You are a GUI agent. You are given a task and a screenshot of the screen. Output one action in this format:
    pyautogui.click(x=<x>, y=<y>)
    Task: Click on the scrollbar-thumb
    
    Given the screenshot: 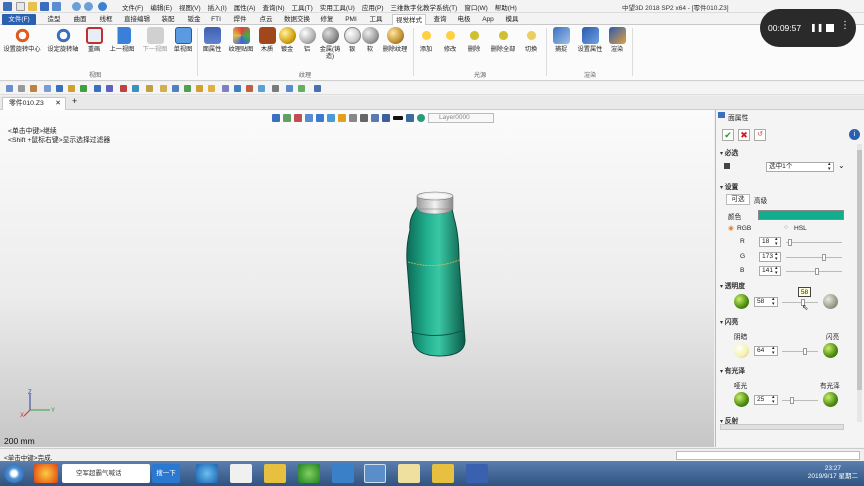 What is the action you would take?
    pyautogui.click(x=859, y=270)
    